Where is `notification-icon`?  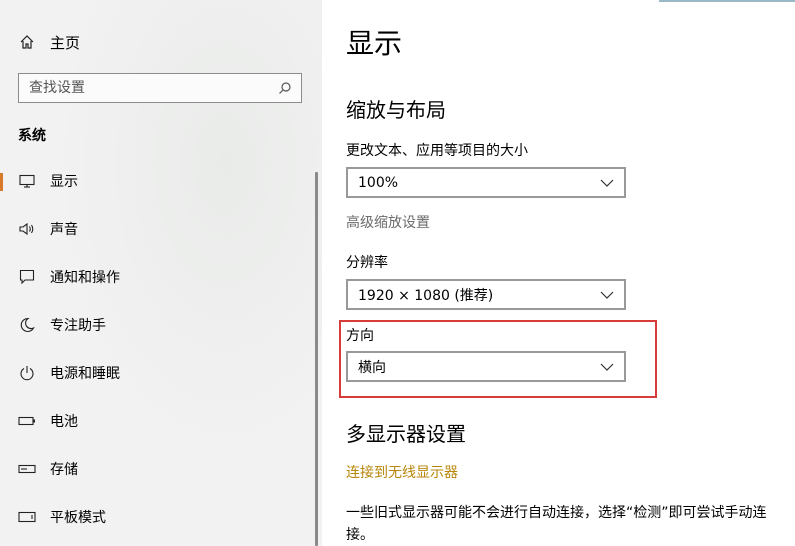 notification-icon is located at coordinates (27, 277).